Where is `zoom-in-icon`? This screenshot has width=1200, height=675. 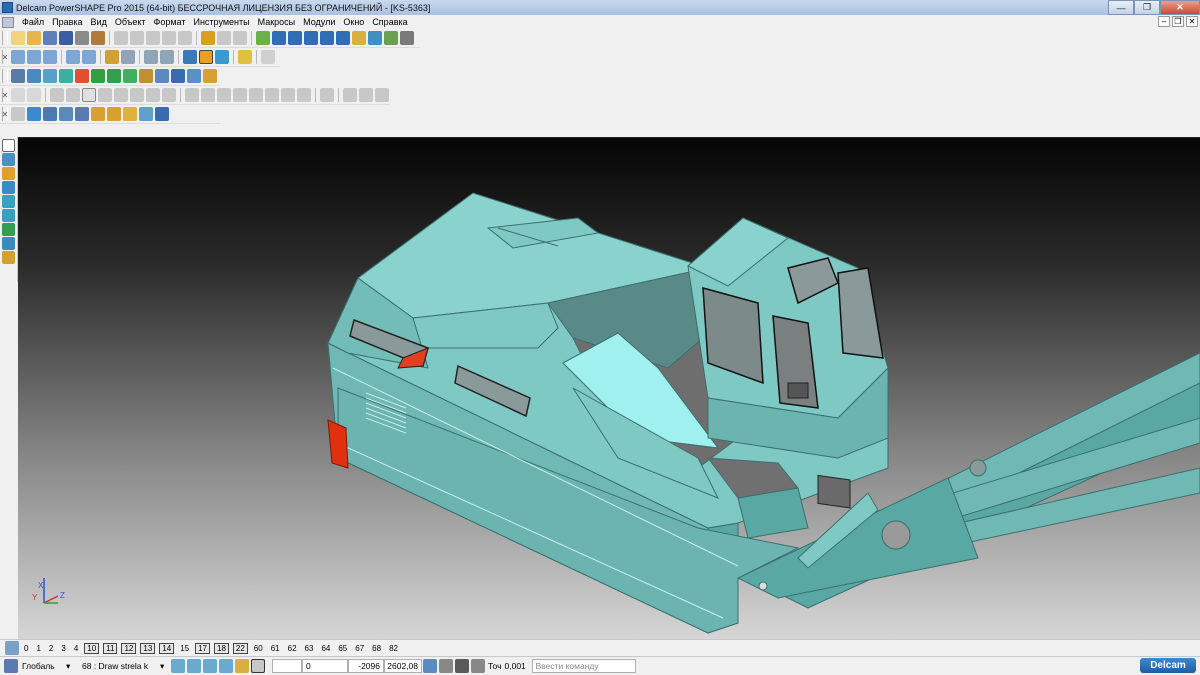
zoom-in-icon is located at coordinates (151, 57).